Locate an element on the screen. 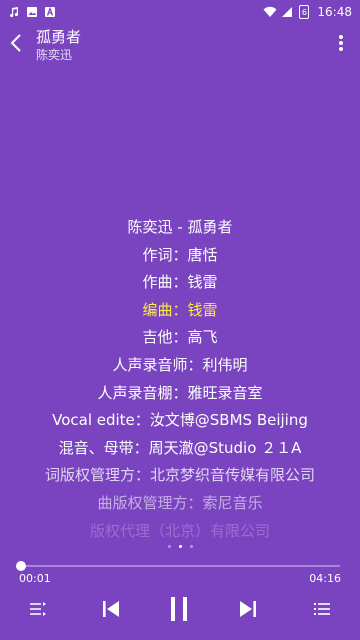 This screenshot has width=360, height=640. music-note-icon is located at coordinates (14, 12).